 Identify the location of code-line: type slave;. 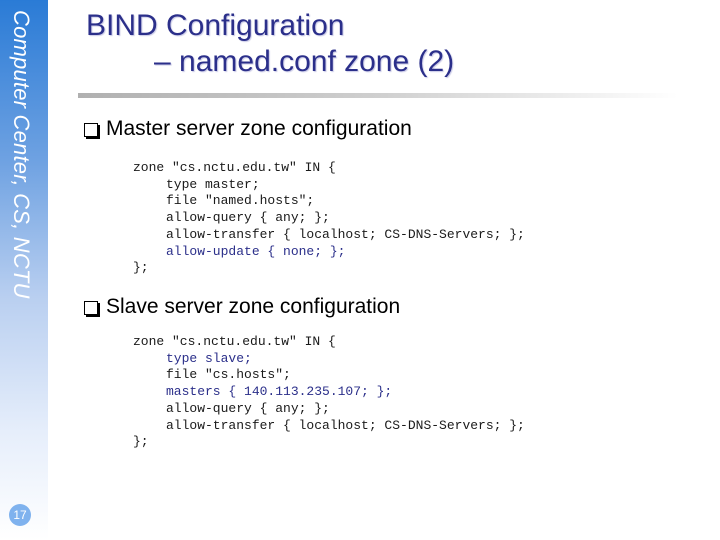
(209, 358).